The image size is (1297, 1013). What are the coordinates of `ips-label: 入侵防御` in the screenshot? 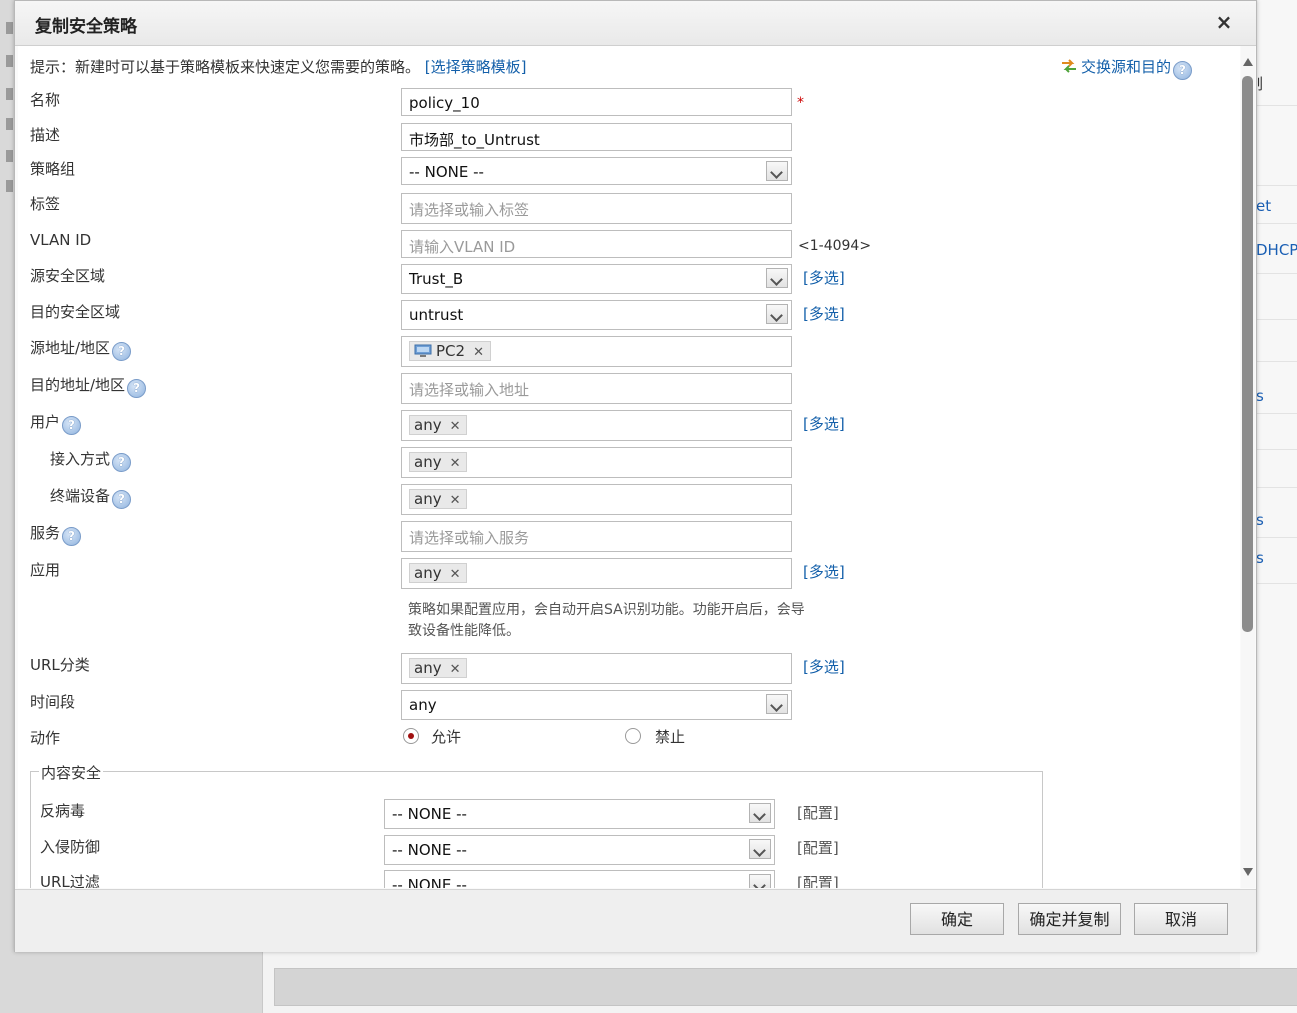 It's located at (70, 847).